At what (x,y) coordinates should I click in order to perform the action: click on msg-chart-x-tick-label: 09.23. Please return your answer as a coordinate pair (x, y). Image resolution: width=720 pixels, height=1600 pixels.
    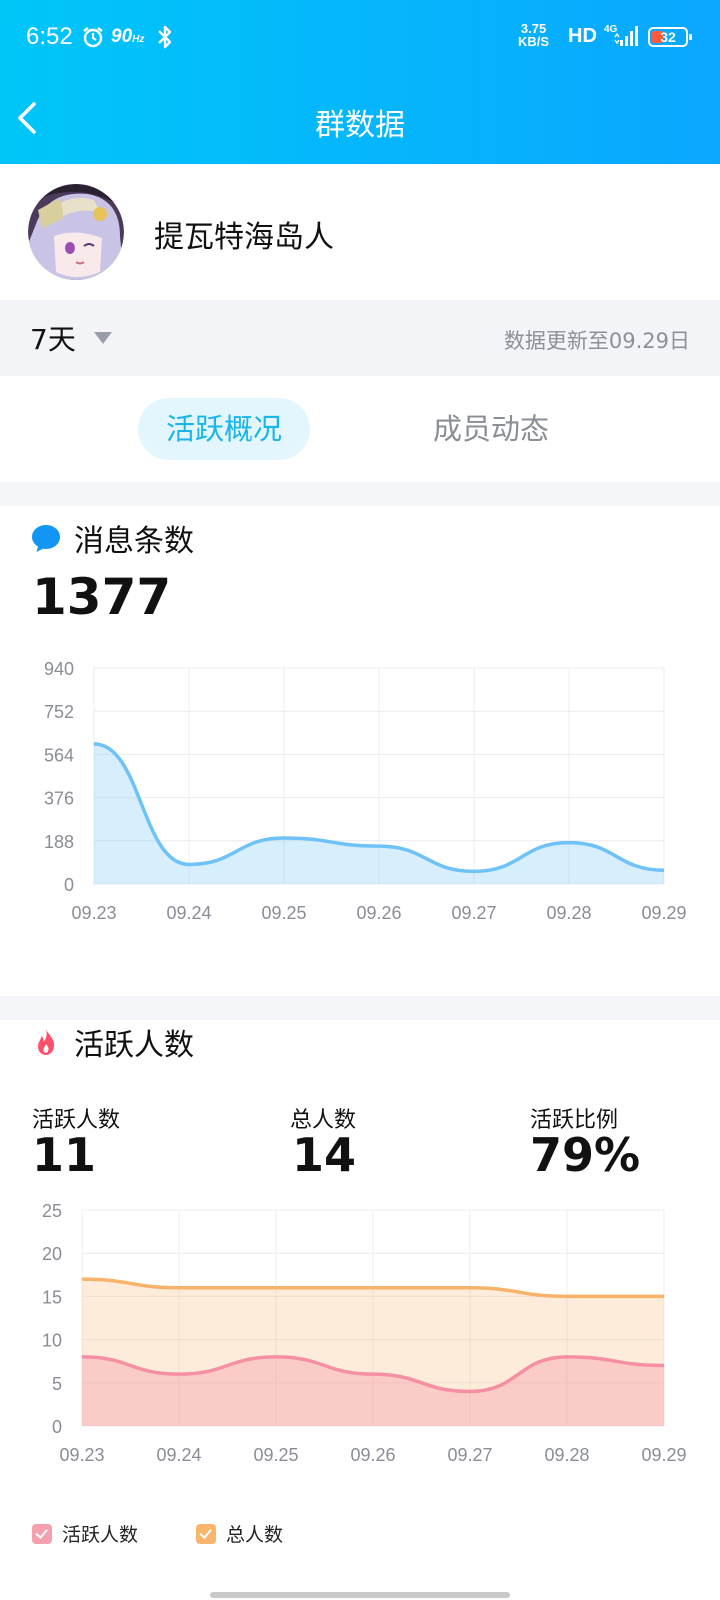
    Looking at the image, I should click on (93, 913).